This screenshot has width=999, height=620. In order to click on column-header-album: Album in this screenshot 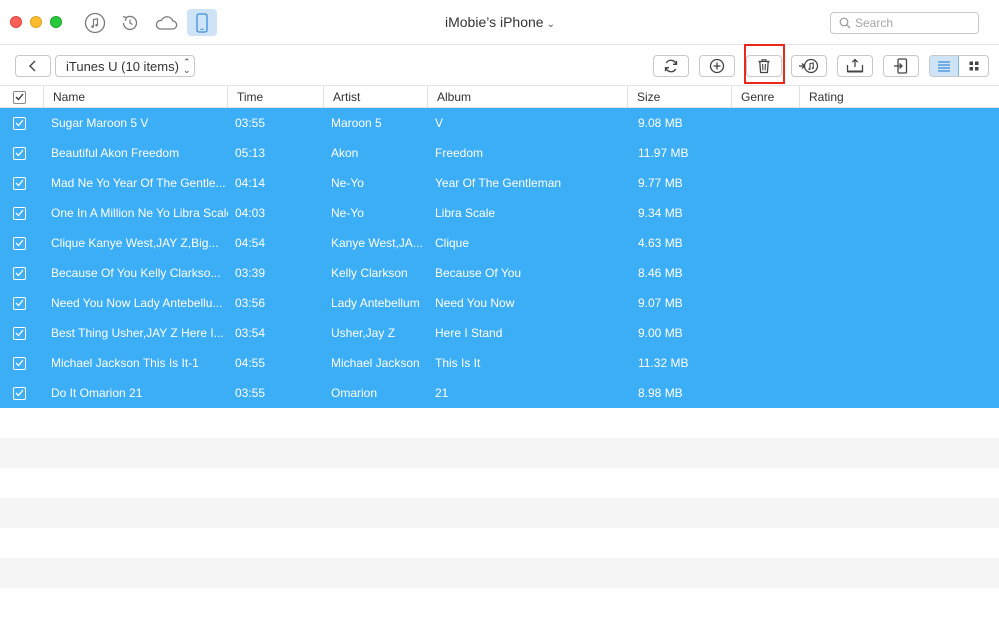, I will do `click(528, 97)`.